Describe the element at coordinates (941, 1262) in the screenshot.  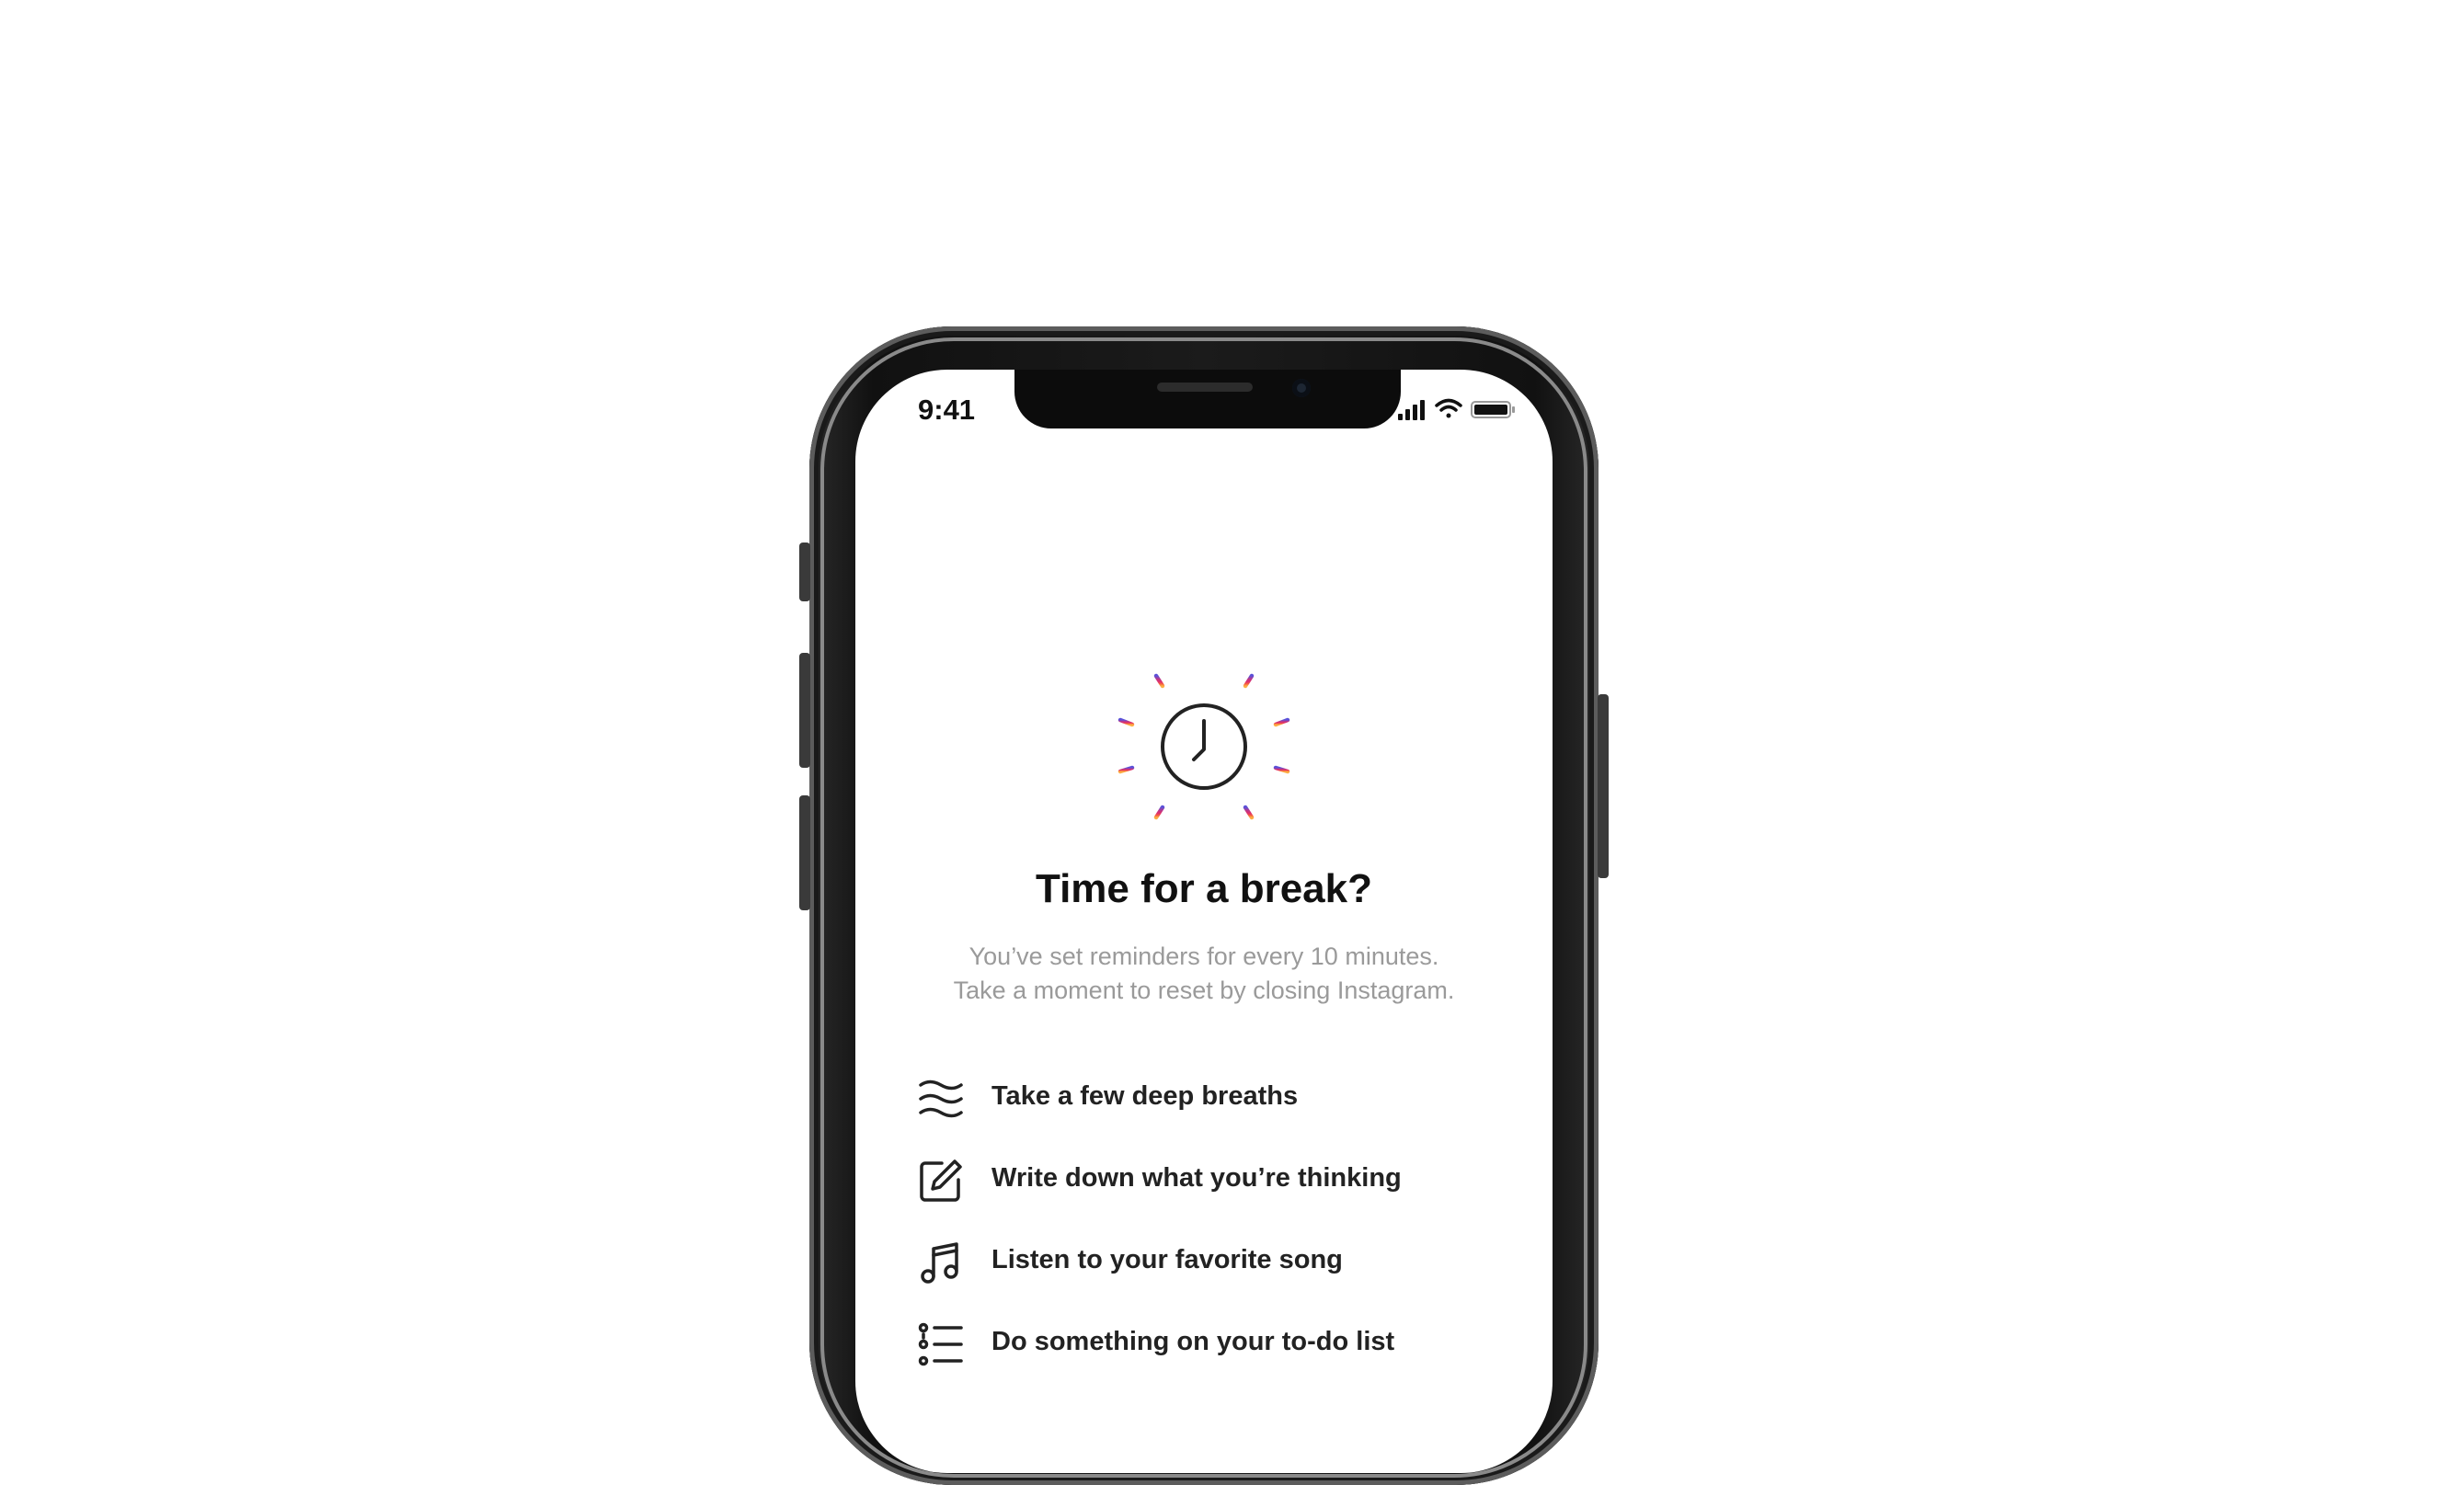
I see `music-note-icon` at that location.